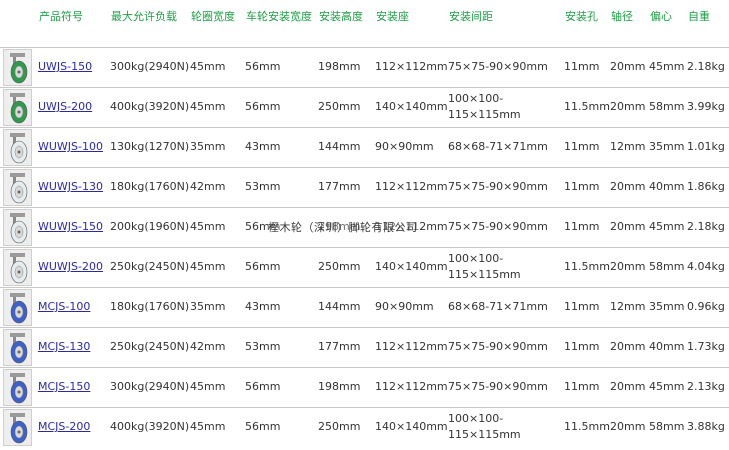 The width and height of the screenshot is (729, 450). I want to click on cell-model: MCJS-150, so click(72, 386).